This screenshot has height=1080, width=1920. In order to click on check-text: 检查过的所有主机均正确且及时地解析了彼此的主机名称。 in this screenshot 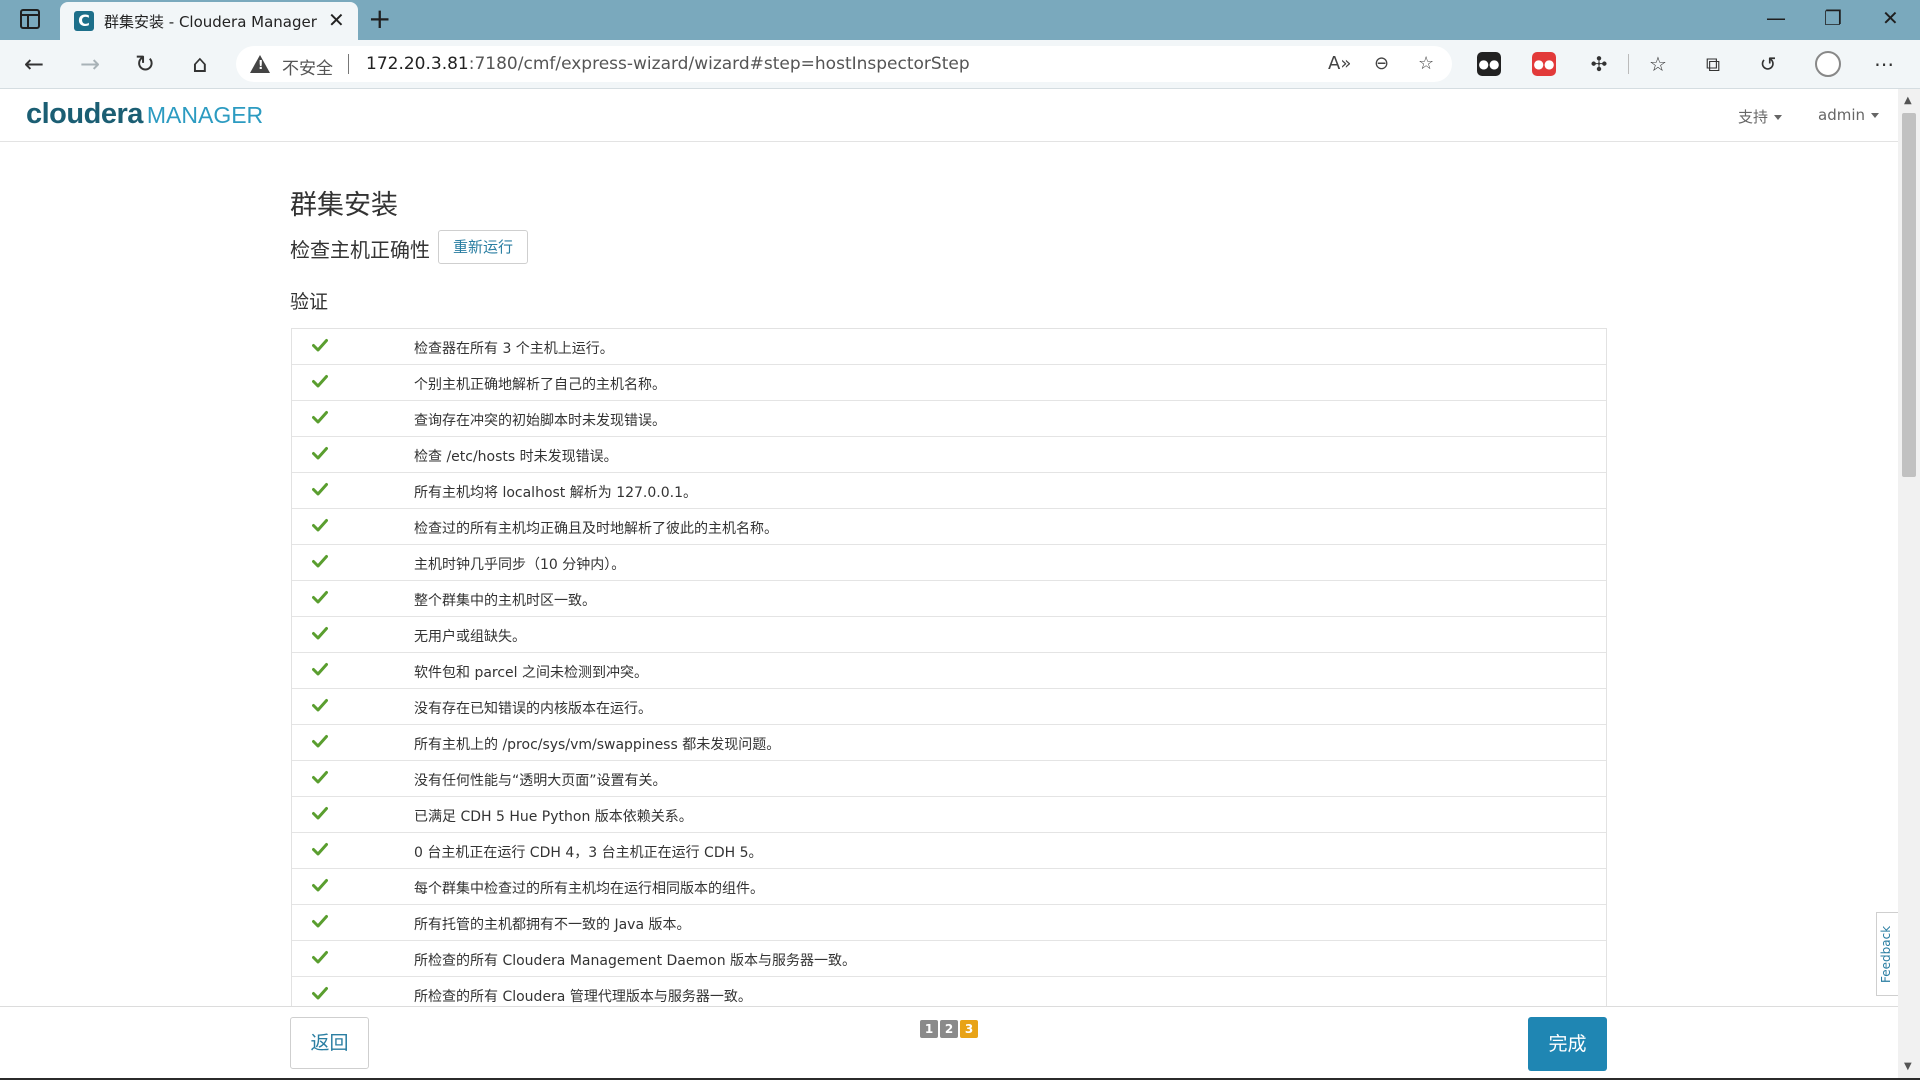, I will do `click(596, 529)`.